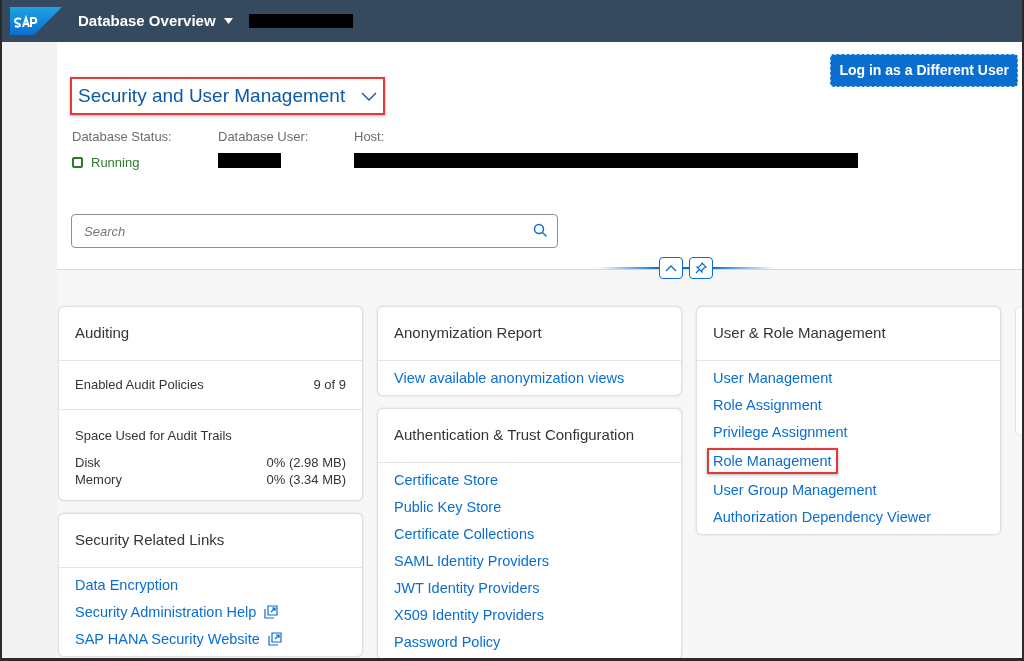  What do you see at coordinates (154, 436) in the screenshot?
I see `space-label: Space Used for Audit Trails` at bounding box center [154, 436].